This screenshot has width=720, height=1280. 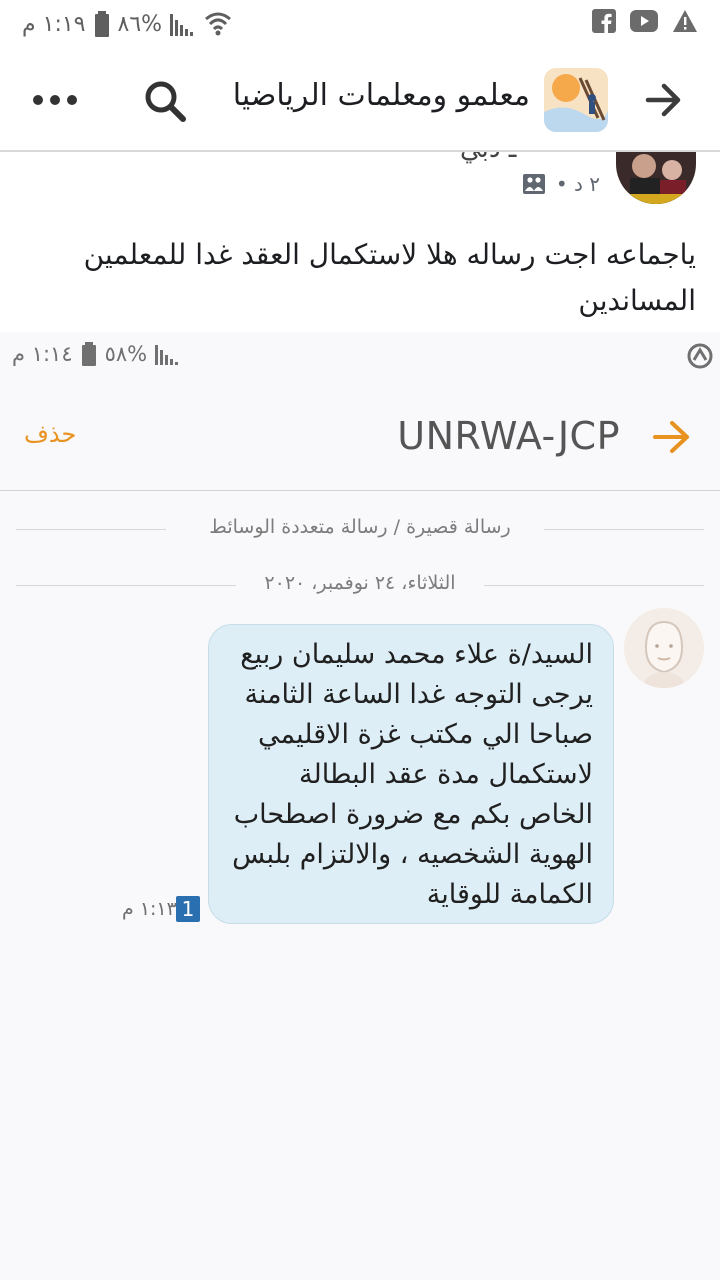 I want to click on youtube-icon, so click(x=644, y=21).